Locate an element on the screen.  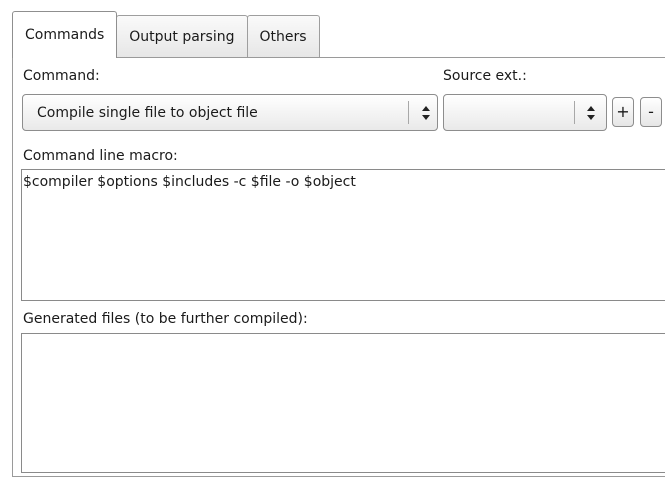
minus-icon: - is located at coordinates (651, 111).